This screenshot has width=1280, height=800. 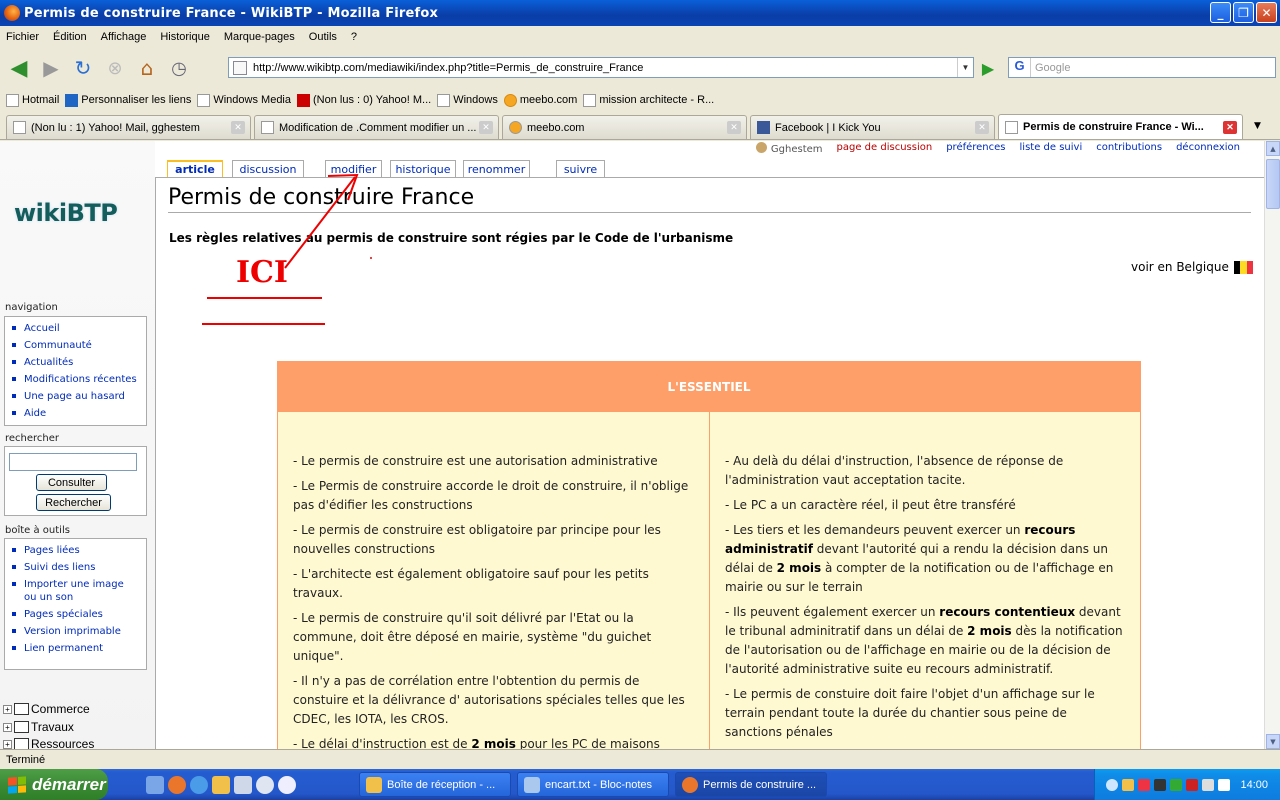 I want to click on player-icon, so click(x=287, y=784).